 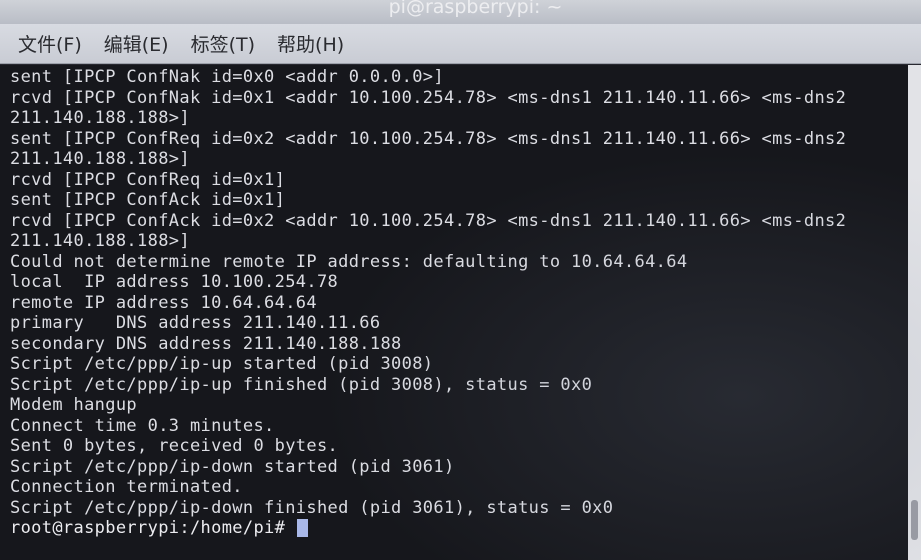 What do you see at coordinates (310, 43) in the screenshot?
I see `menu-help: 帮助(H)` at bounding box center [310, 43].